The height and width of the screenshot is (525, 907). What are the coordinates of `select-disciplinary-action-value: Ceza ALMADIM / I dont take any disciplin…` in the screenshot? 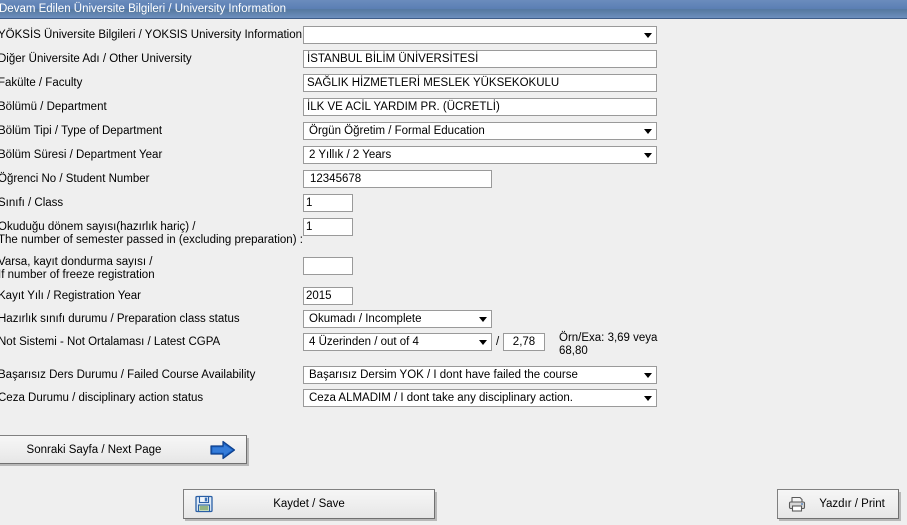 It's located at (441, 398).